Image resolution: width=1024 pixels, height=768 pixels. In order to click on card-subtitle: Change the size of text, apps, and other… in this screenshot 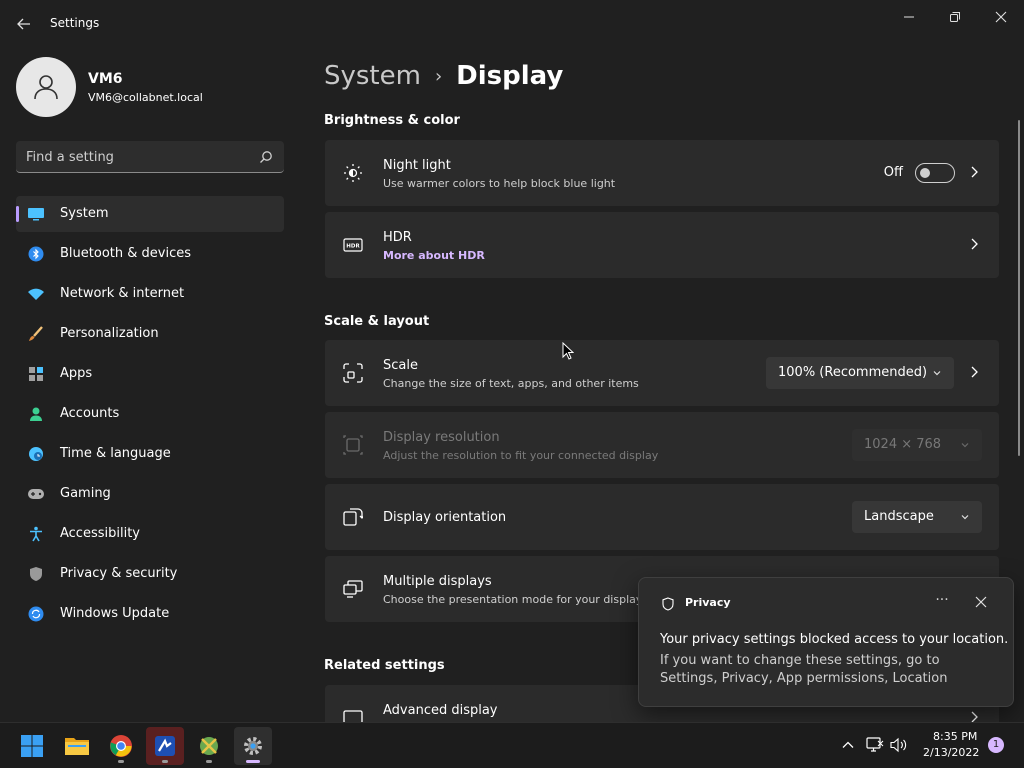, I will do `click(511, 383)`.